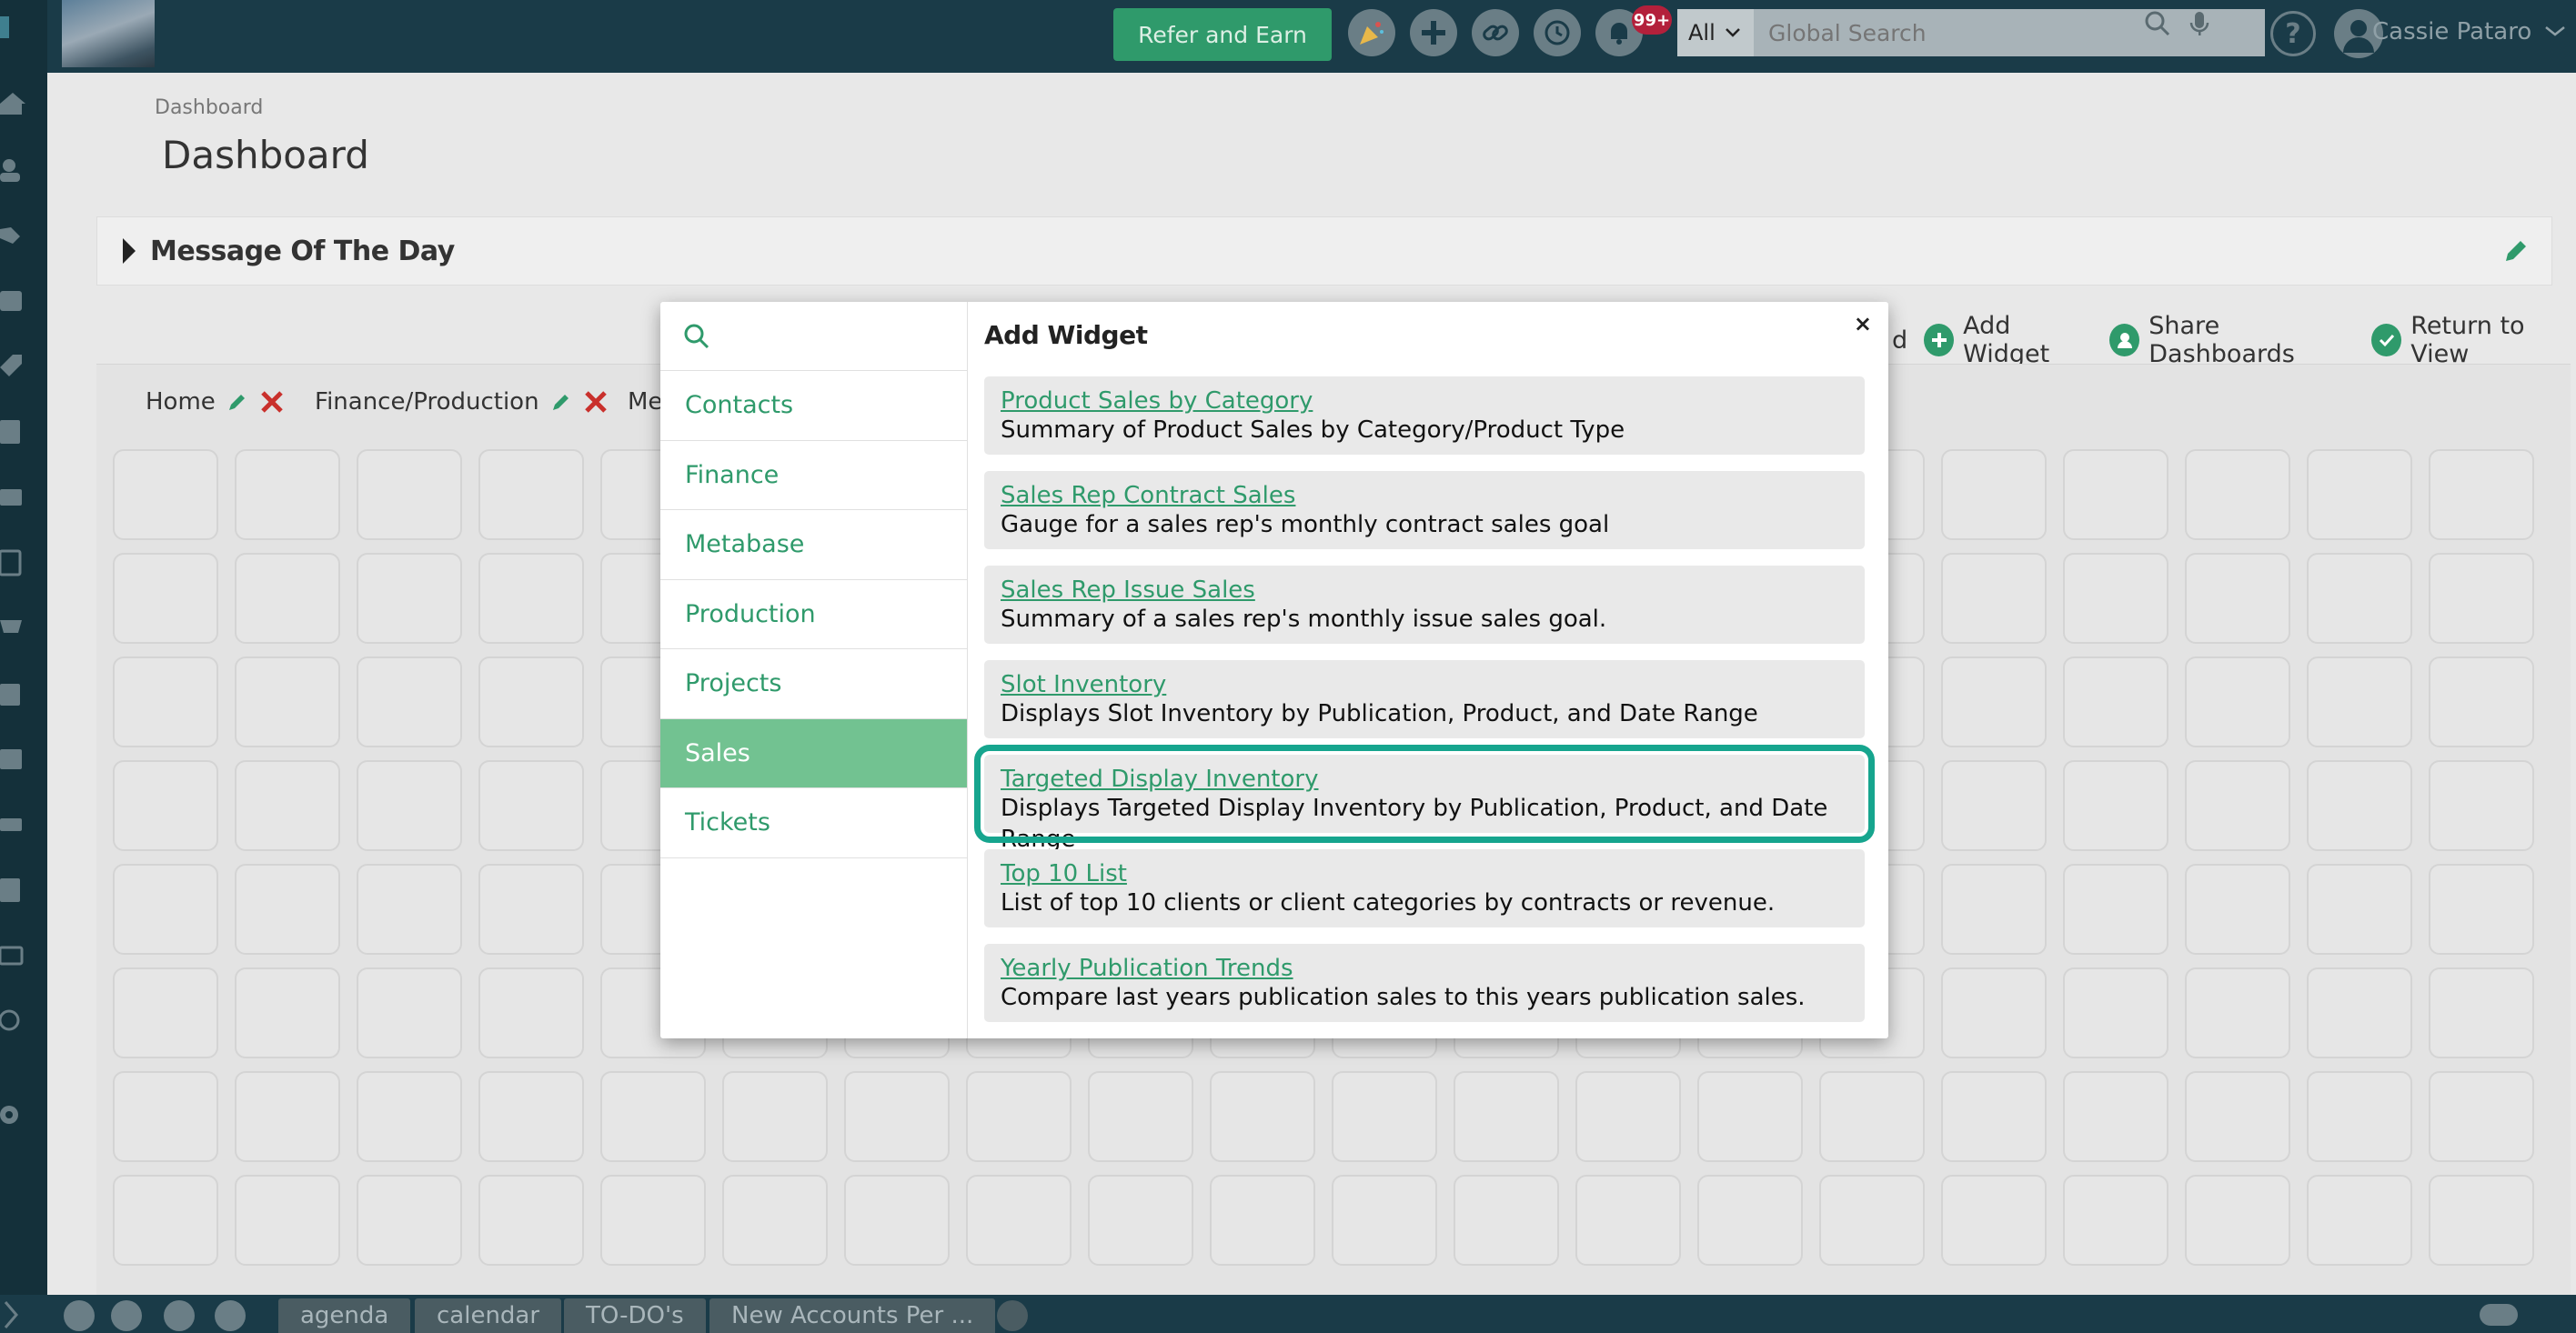  What do you see at coordinates (1424, 779) in the screenshot?
I see `widget-link: Targeted Display Inventory` at bounding box center [1424, 779].